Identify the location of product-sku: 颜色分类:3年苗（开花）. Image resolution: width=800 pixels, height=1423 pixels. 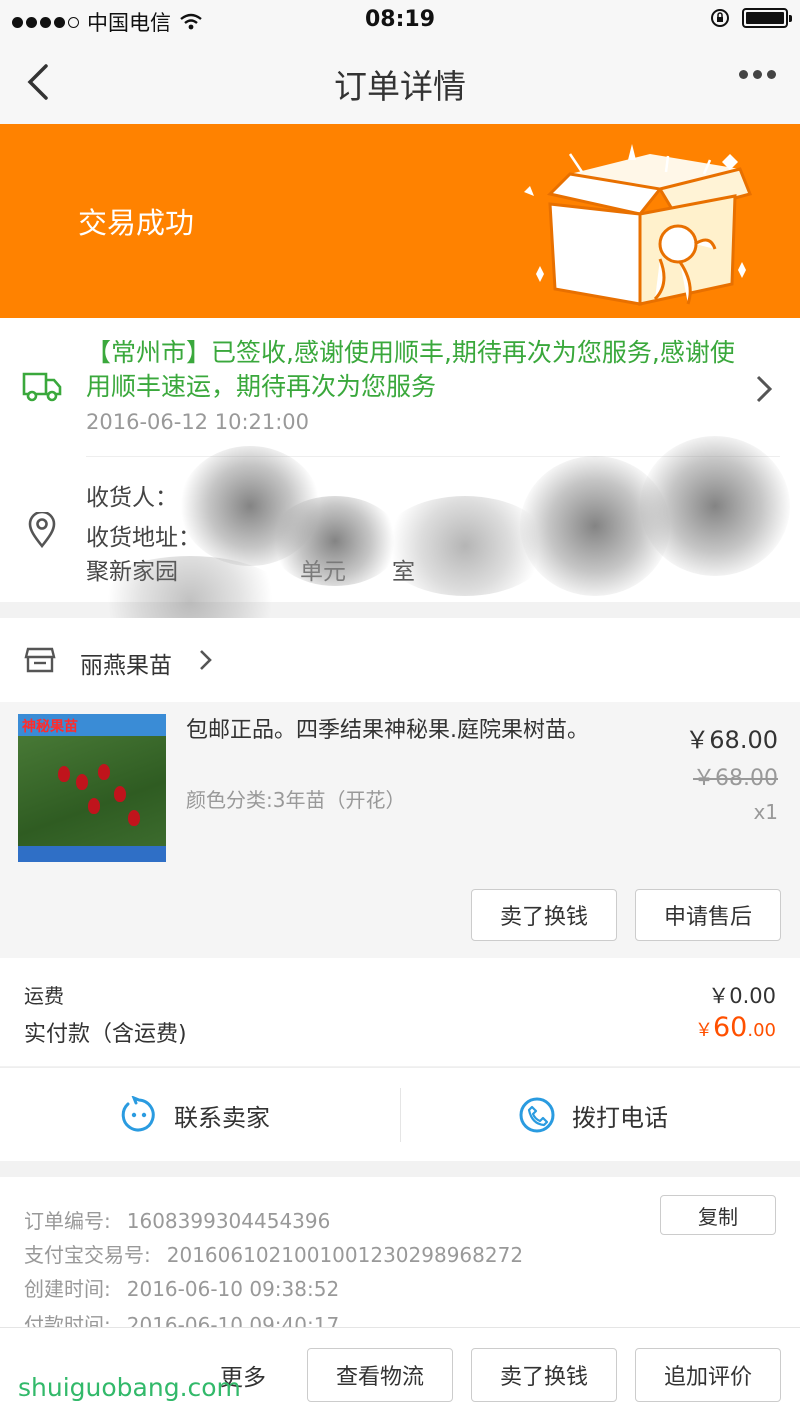
(296, 800).